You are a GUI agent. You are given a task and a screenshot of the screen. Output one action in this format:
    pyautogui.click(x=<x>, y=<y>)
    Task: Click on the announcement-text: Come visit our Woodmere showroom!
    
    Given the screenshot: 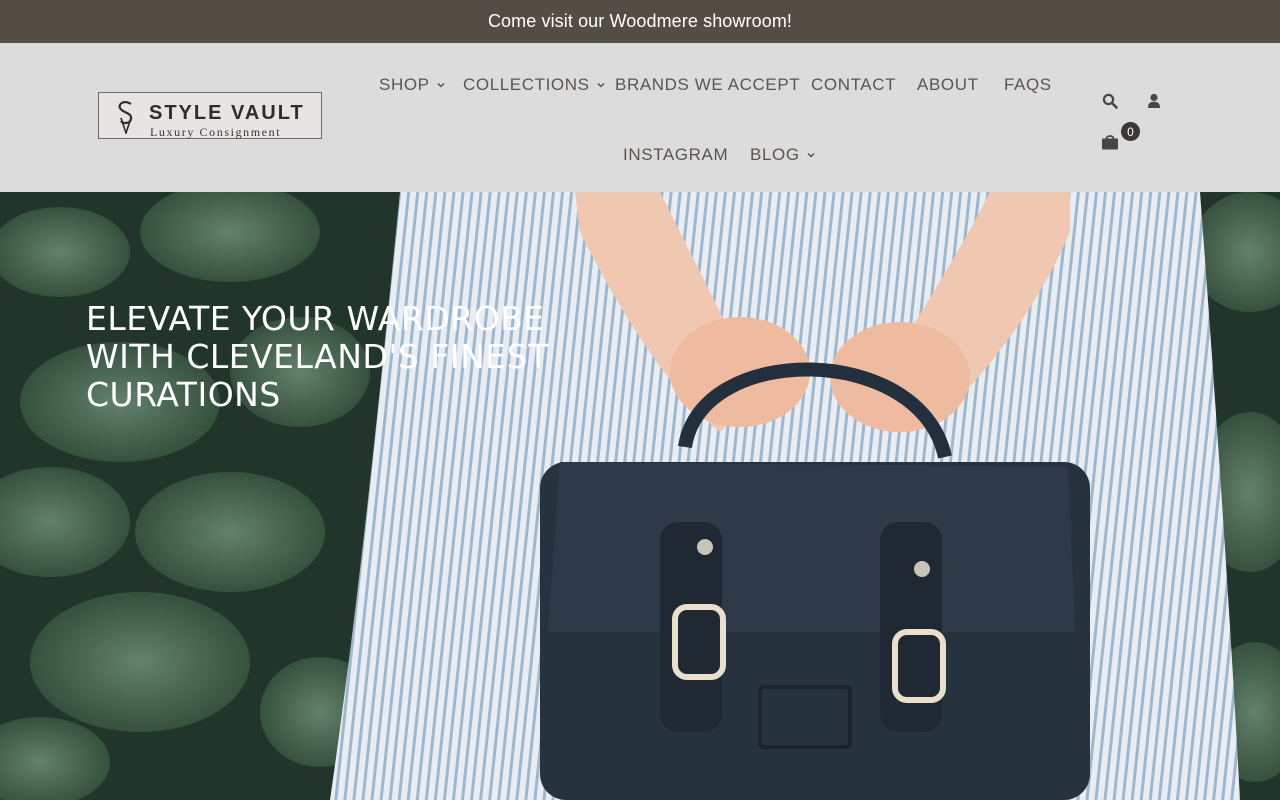 What is the action you would take?
    pyautogui.click(x=640, y=21)
    